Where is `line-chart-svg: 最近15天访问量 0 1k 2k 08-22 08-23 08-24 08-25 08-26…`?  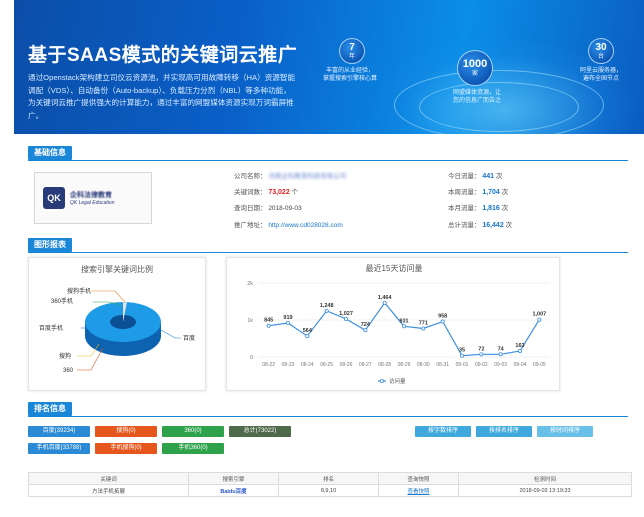
line-chart-svg: 最近15天访问量 0 1k 2k 08-22 08-23 08-24 08-25 08-26… is located at coordinates (398, 324).